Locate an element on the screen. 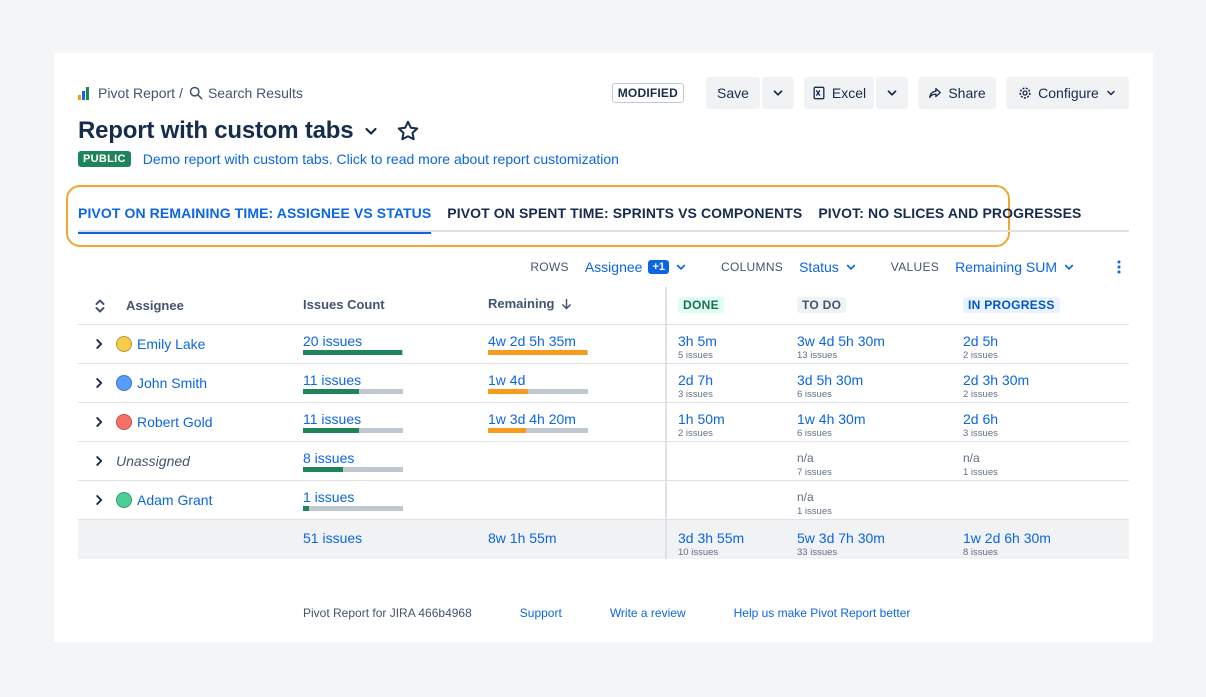  save-dropdown-button is located at coordinates (778, 93).